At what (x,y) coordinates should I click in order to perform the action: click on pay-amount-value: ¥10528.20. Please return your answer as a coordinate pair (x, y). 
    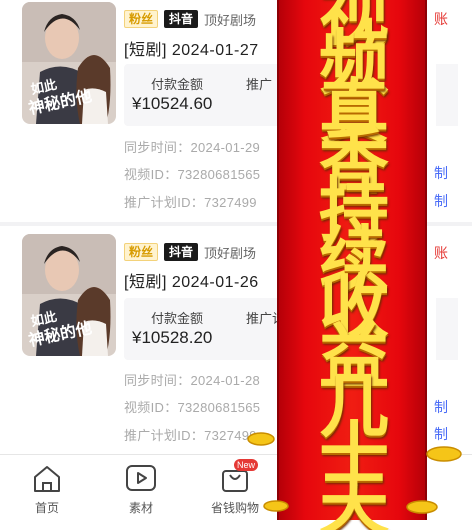
    Looking at the image, I should click on (172, 337).